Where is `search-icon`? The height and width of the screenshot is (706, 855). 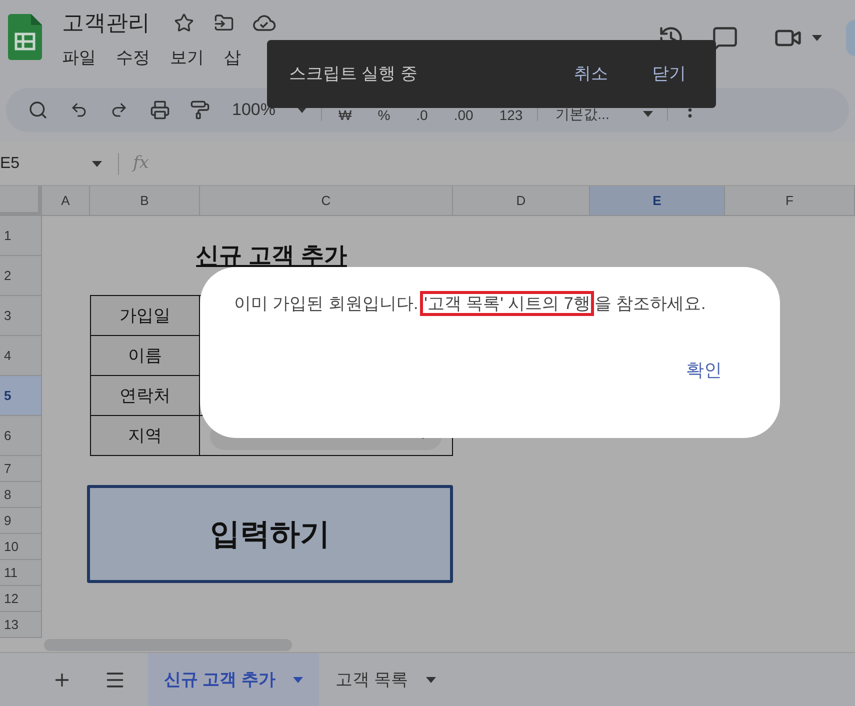 search-icon is located at coordinates (38, 110).